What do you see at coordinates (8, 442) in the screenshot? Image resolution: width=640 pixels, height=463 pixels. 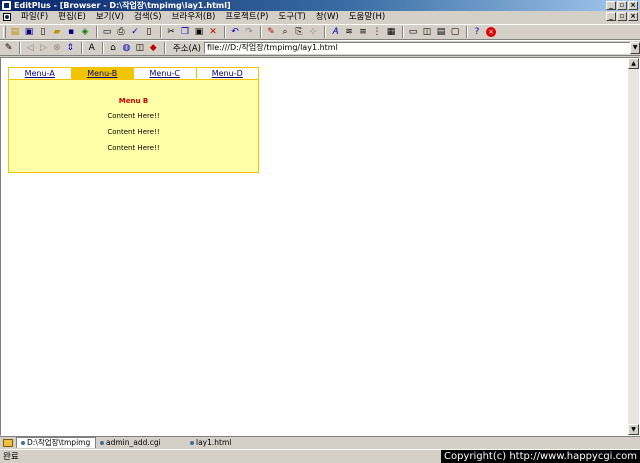 I see `folder-icon` at bounding box center [8, 442].